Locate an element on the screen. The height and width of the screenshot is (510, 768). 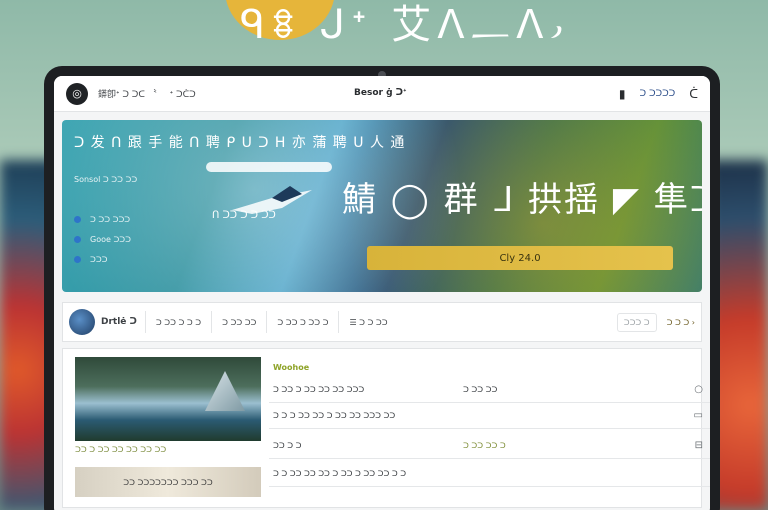
nav-link-1: 䥈卽ᐩ ᑐ ᑐᑕ 〝 is located at coordinates (127, 95).